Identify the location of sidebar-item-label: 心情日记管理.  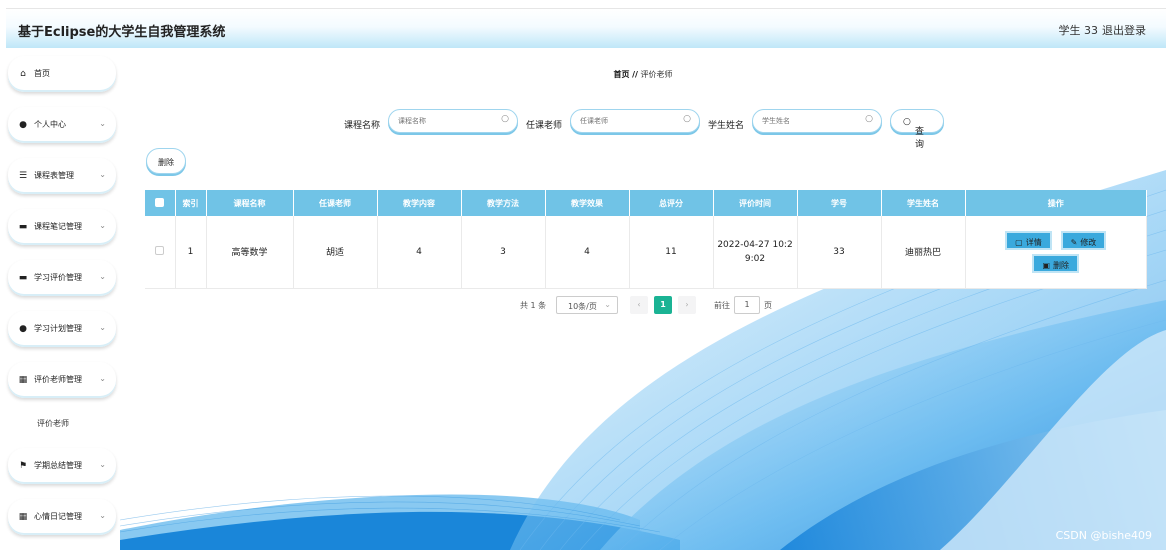
(58, 516).